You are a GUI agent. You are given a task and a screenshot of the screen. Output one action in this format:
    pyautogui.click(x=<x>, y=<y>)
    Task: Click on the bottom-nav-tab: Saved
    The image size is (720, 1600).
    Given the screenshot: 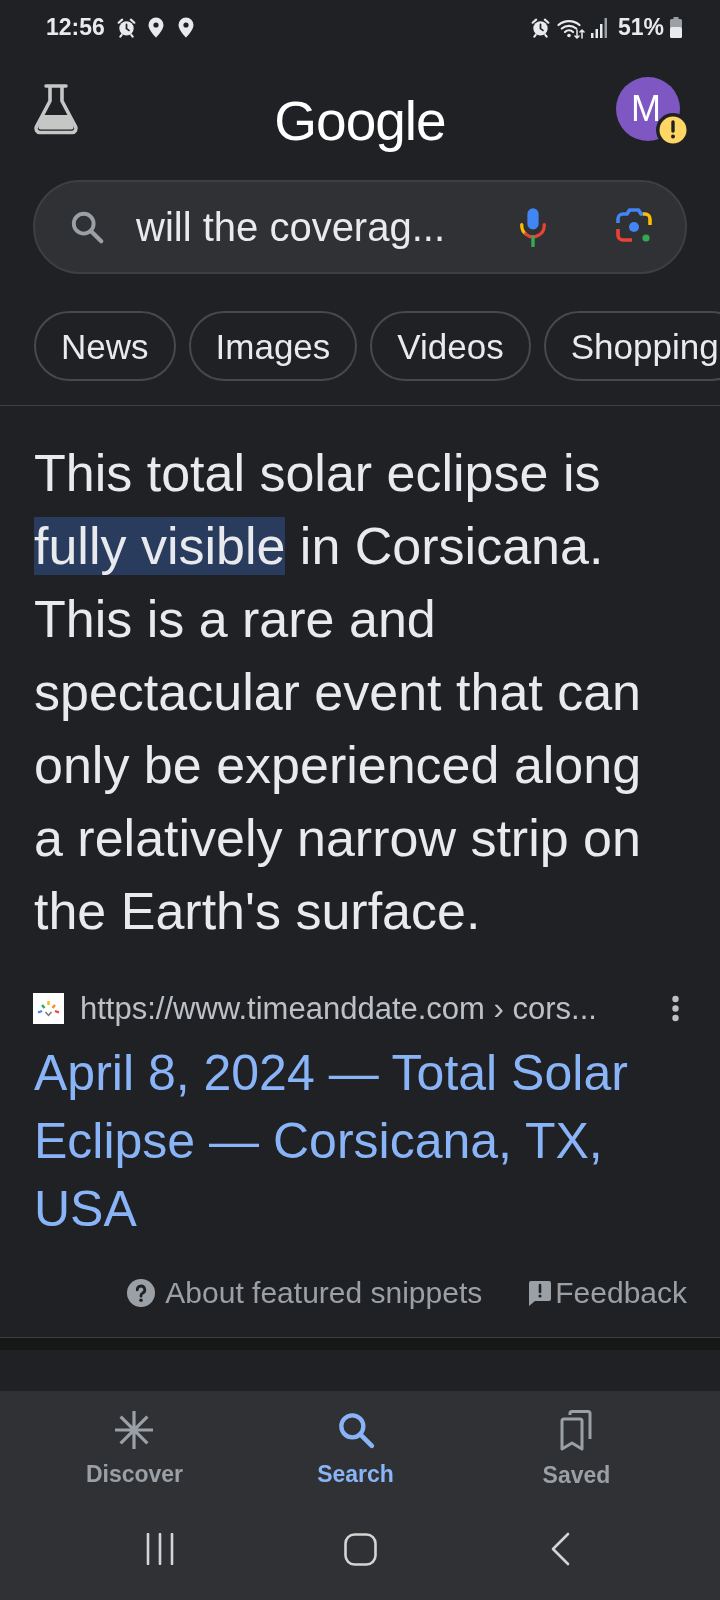 What is the action you would take?
    pyautogui.click(x=576, y=1449)
    